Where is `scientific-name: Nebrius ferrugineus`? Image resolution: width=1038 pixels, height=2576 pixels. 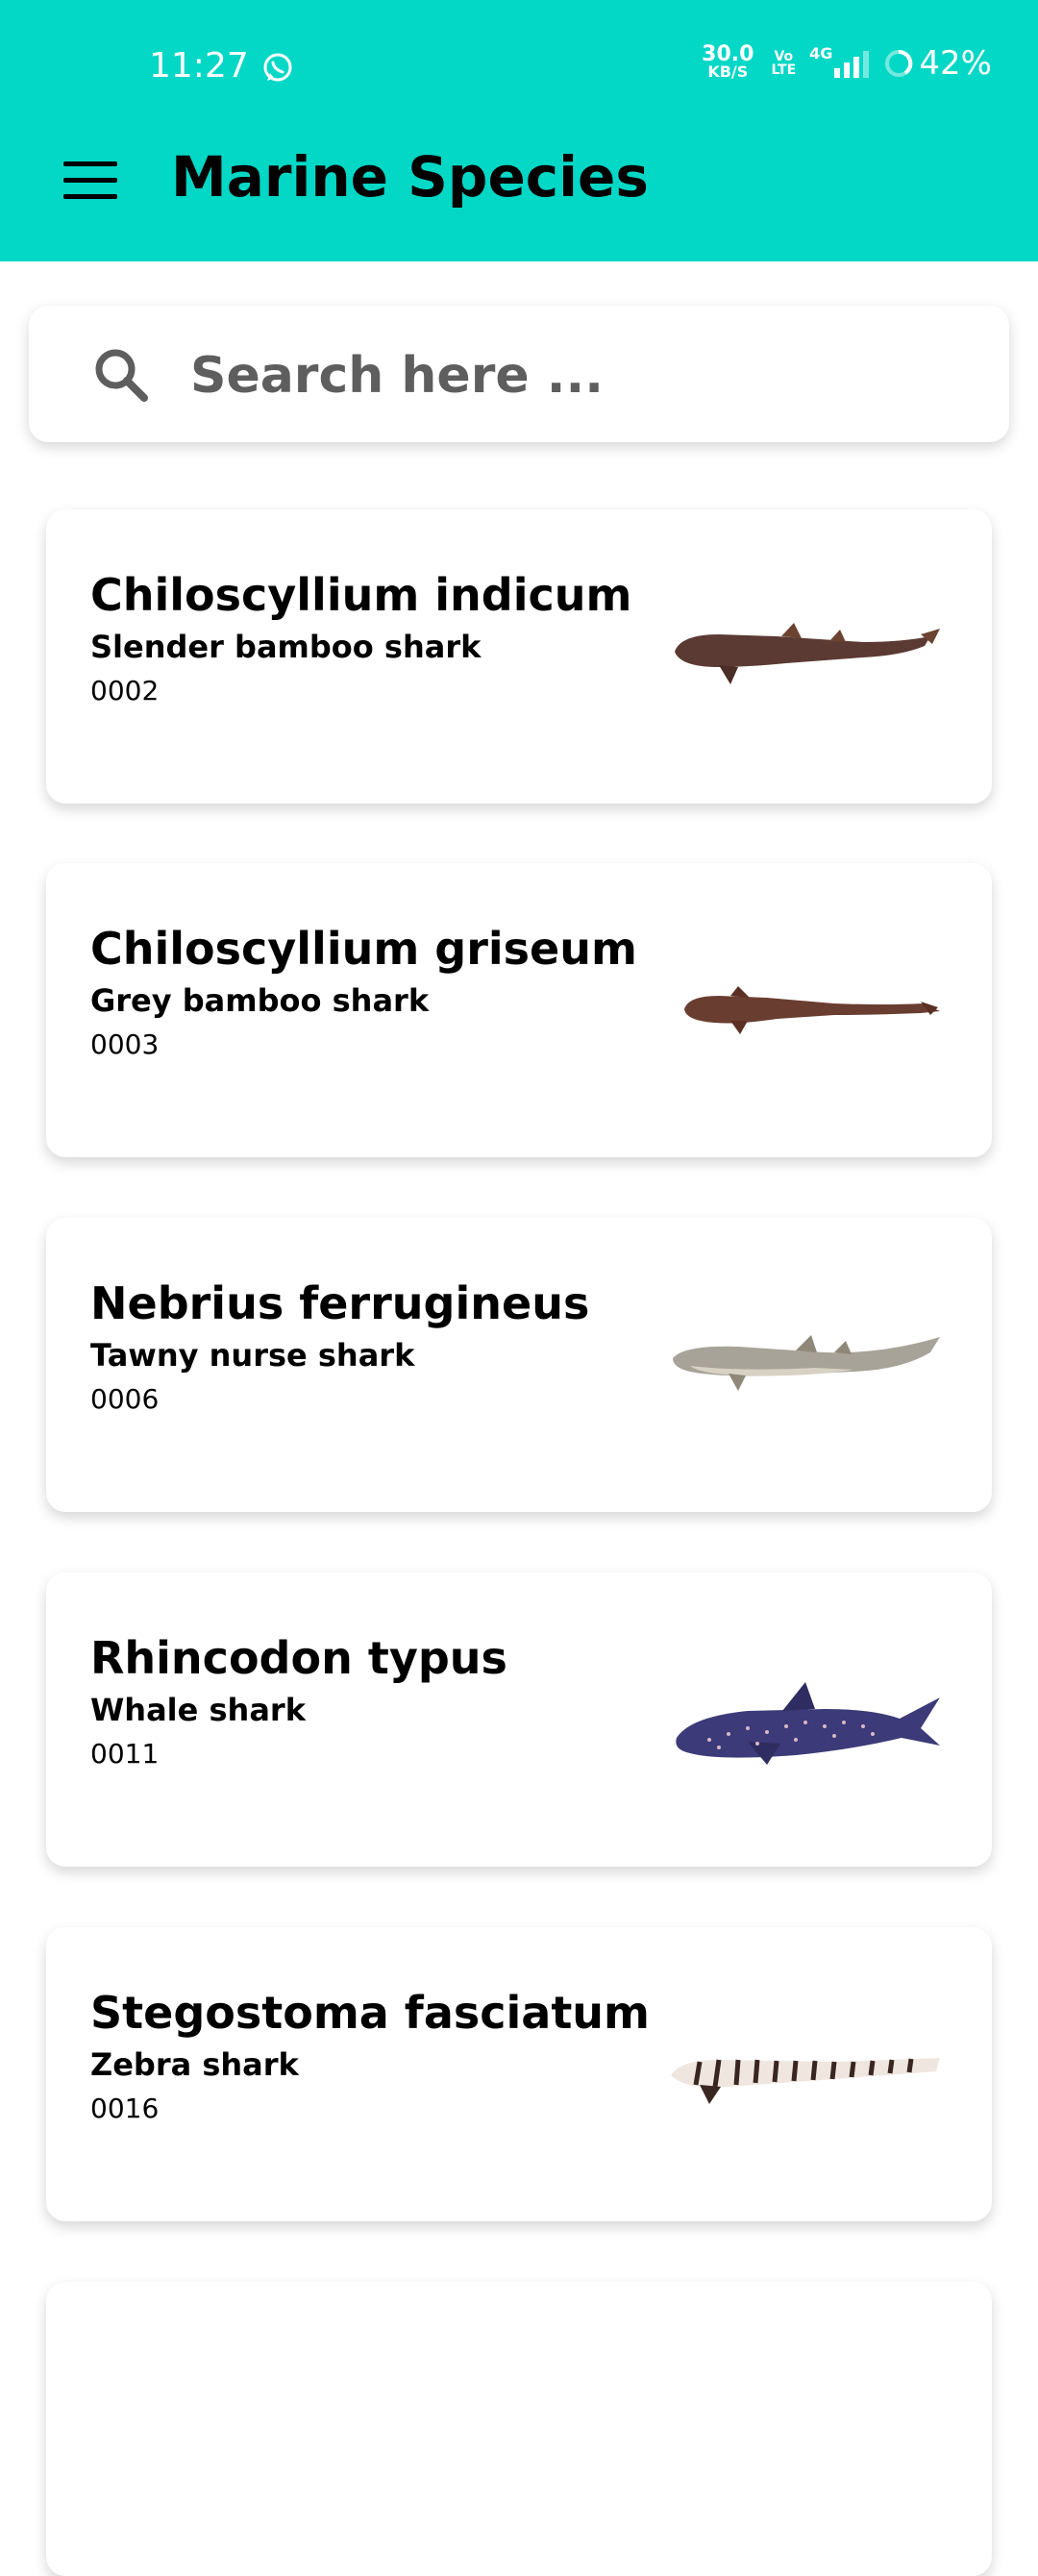 scientific-name: Nebrius ferrugineus is located at coordinates (340, 1303).